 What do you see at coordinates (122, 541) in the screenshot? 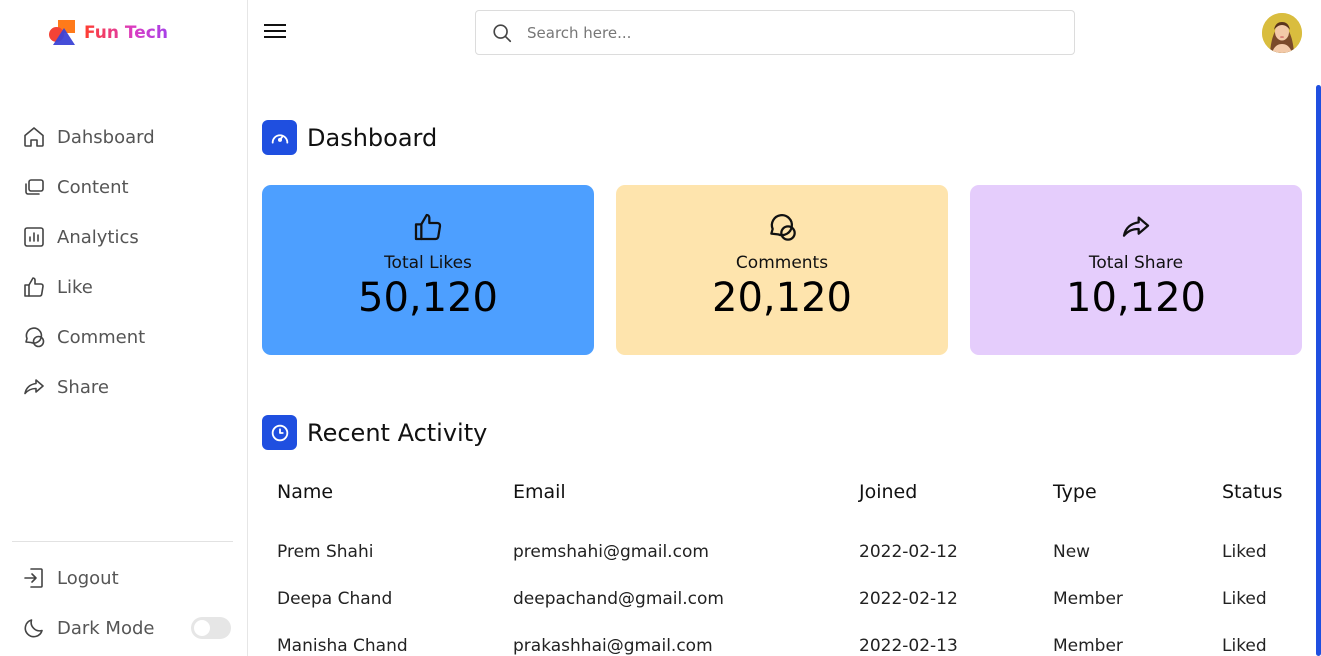
I see `sidebar-divider` at bounding box center [122, 541].